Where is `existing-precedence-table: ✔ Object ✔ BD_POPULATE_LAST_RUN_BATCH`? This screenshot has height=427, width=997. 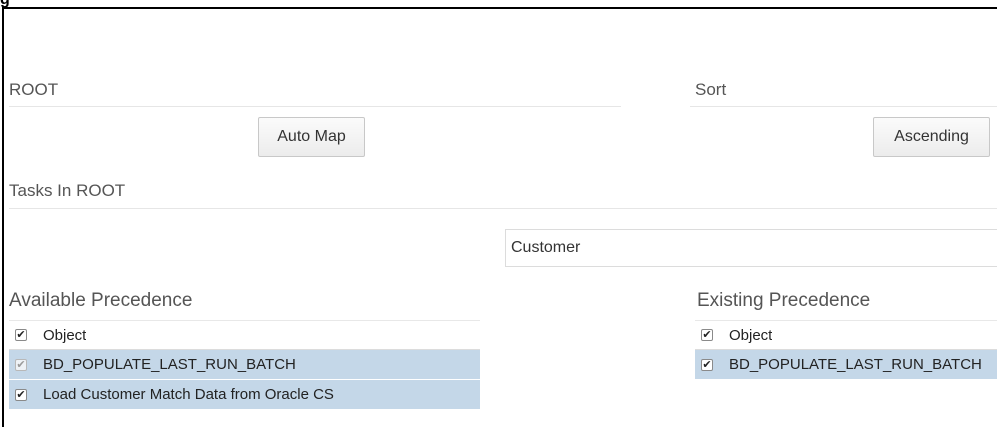
existing-precedence-table: ✔ Object ✔ BD_POPULATE_LAST_RUN_BATCH is located at coordinates (846, 350).